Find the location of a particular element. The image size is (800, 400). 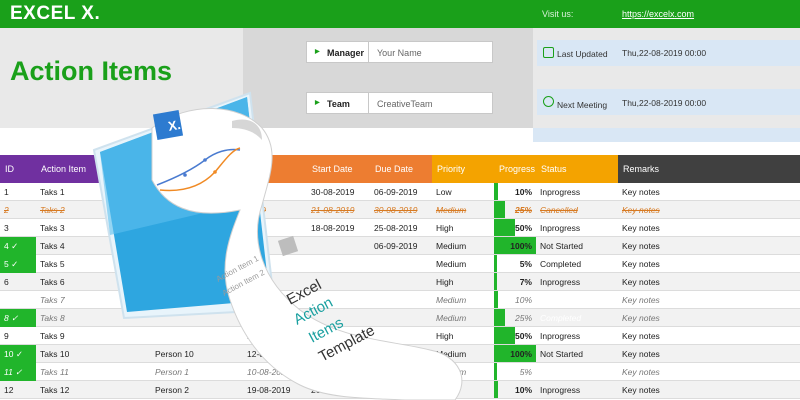

next-meeting-value: Thu,22-08-2019 00:00 is located at coordinates (664, 103).